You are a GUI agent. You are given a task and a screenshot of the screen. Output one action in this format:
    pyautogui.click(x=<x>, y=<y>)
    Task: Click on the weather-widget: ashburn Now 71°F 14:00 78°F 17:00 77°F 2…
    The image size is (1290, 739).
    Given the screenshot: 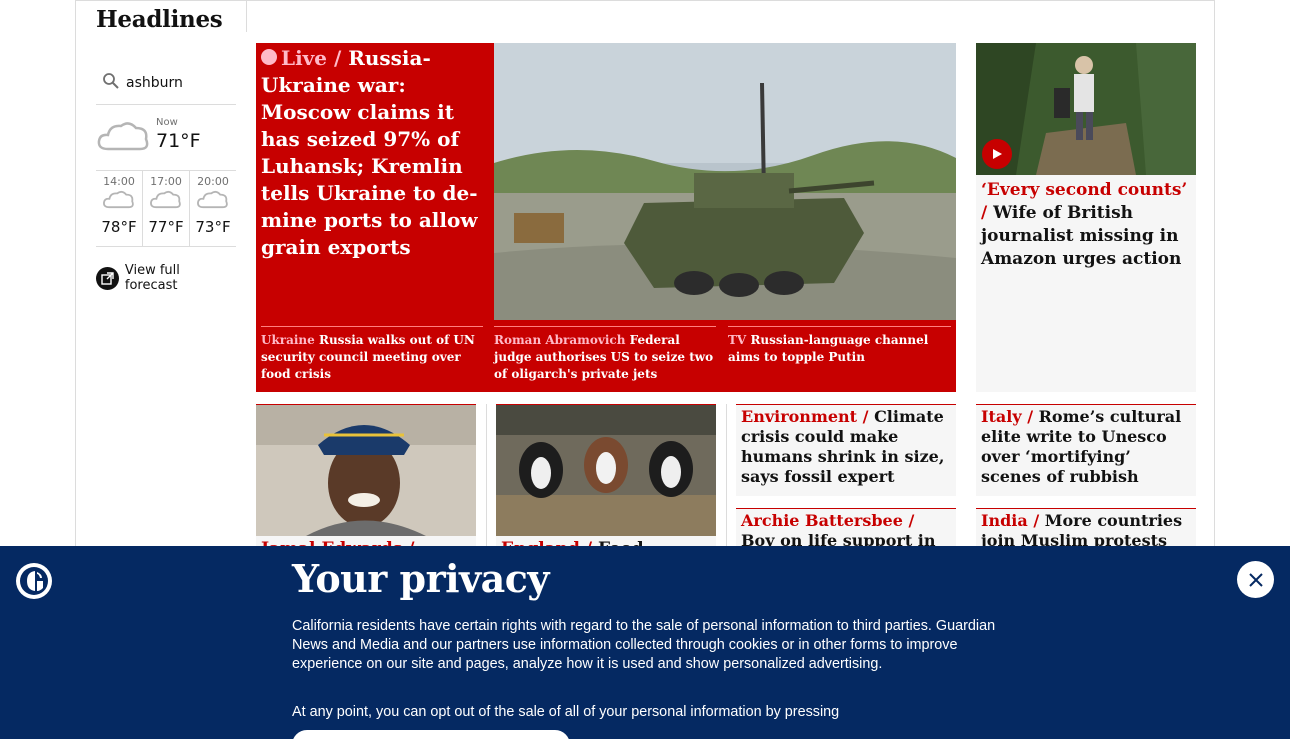 What is the action you would take?
    pyautogui.click(x=166, y=179)
    